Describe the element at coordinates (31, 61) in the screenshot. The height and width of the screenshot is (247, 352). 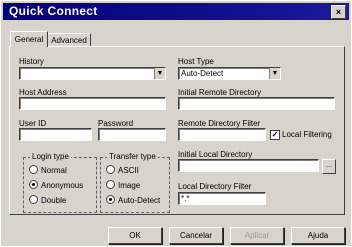
I see `history-label: History` at that location.